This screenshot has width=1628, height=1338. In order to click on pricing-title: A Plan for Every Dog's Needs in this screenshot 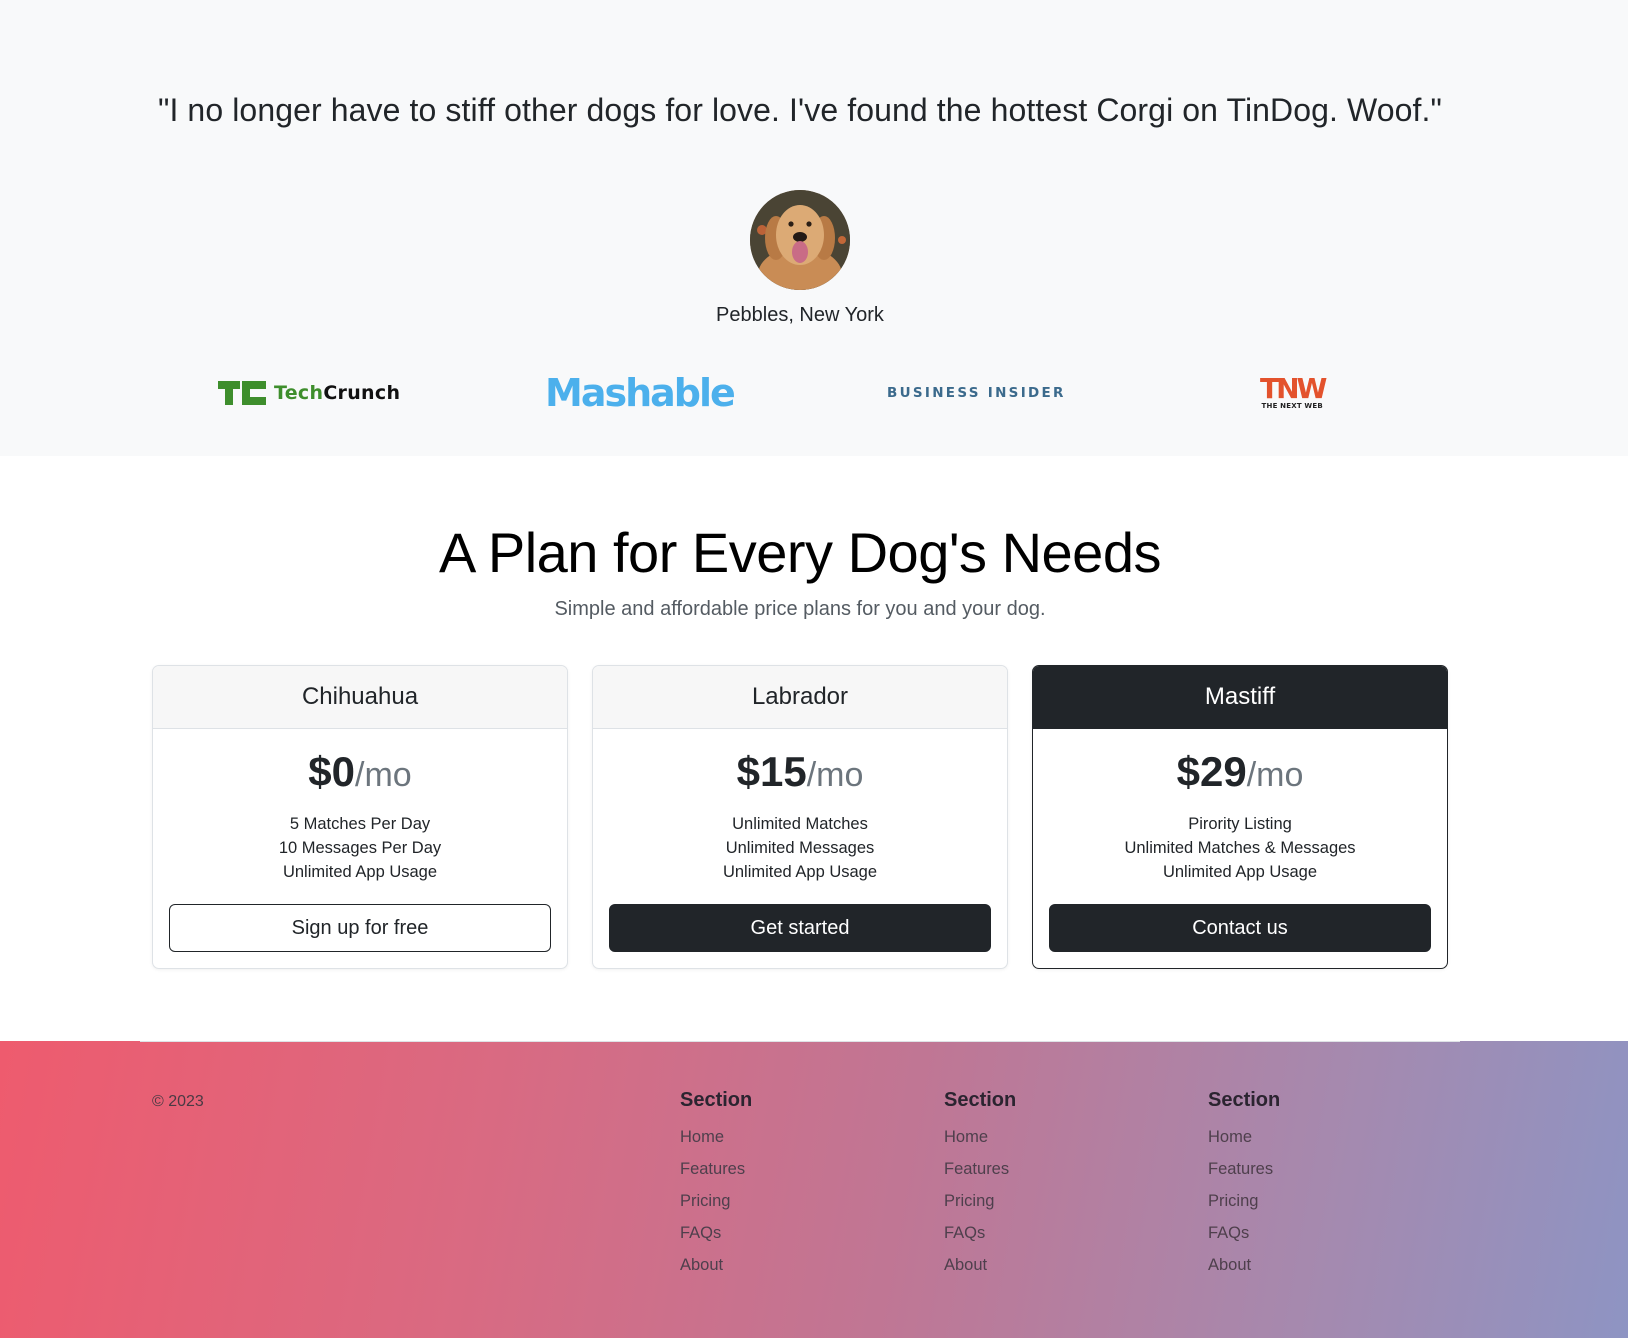, I will do `click(800, 552)`.